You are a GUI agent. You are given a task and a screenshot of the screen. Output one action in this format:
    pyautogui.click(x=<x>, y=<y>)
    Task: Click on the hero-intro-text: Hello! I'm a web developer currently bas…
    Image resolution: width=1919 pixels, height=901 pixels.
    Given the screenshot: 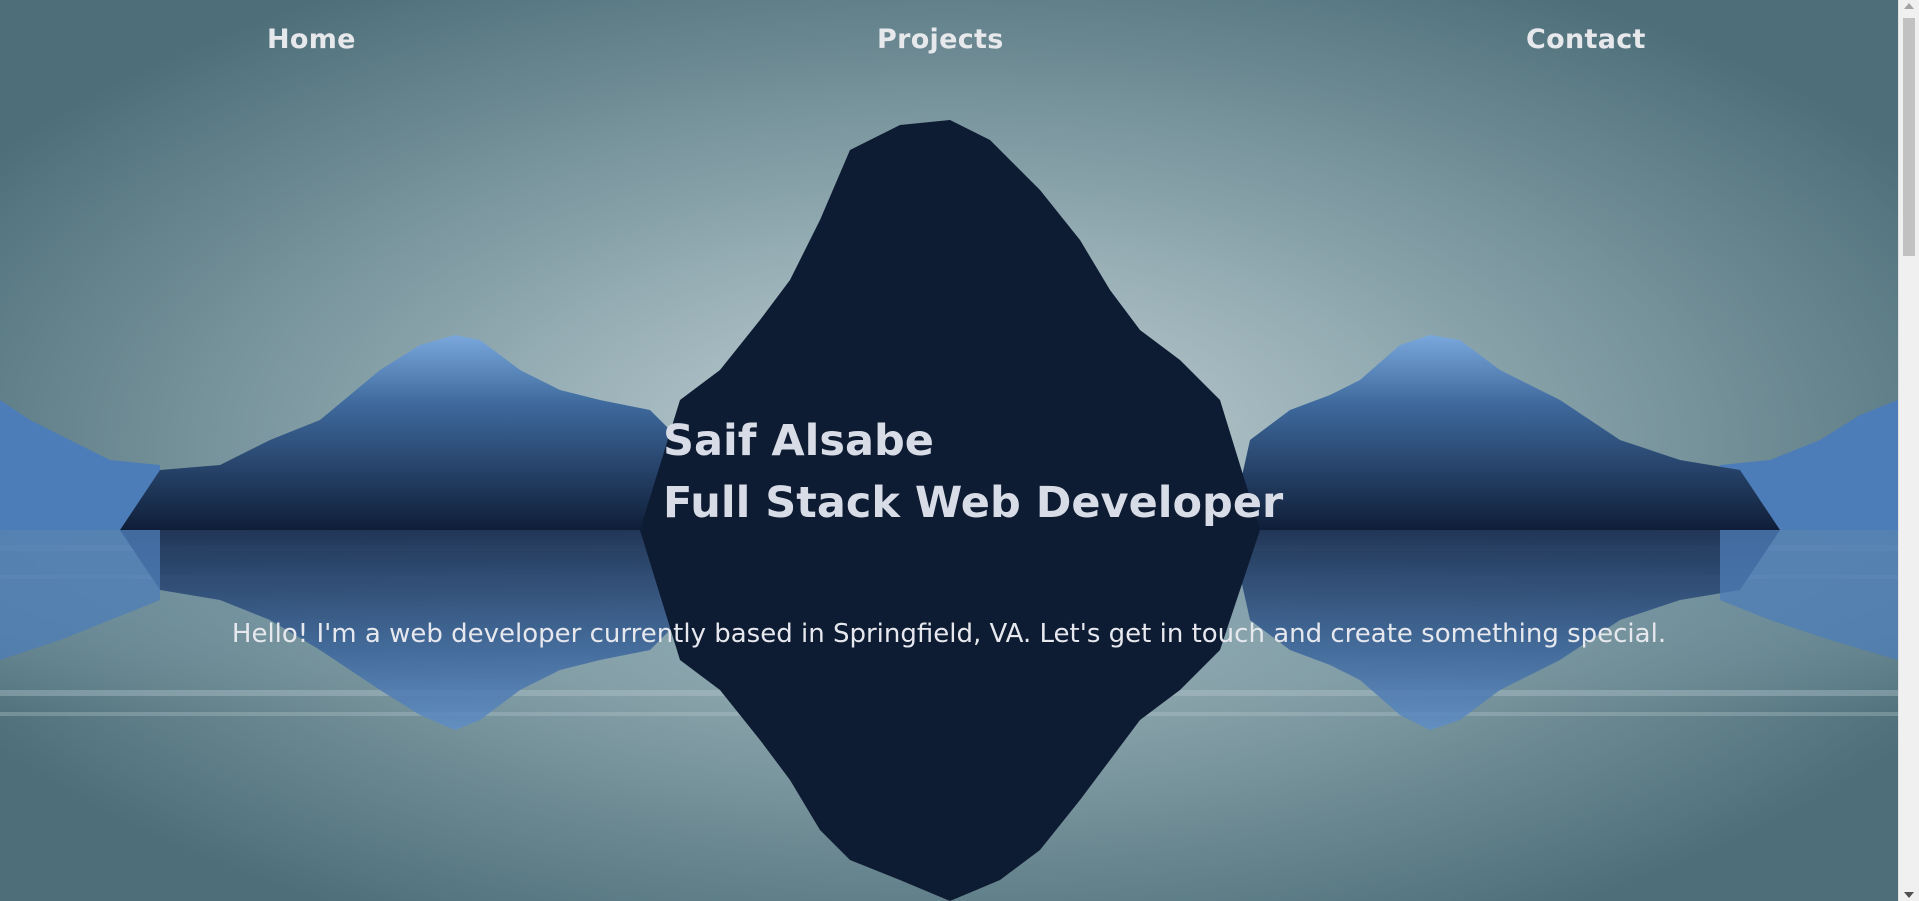 What is the action you would take?
    pyautogui.click(x=949, y=634)
    